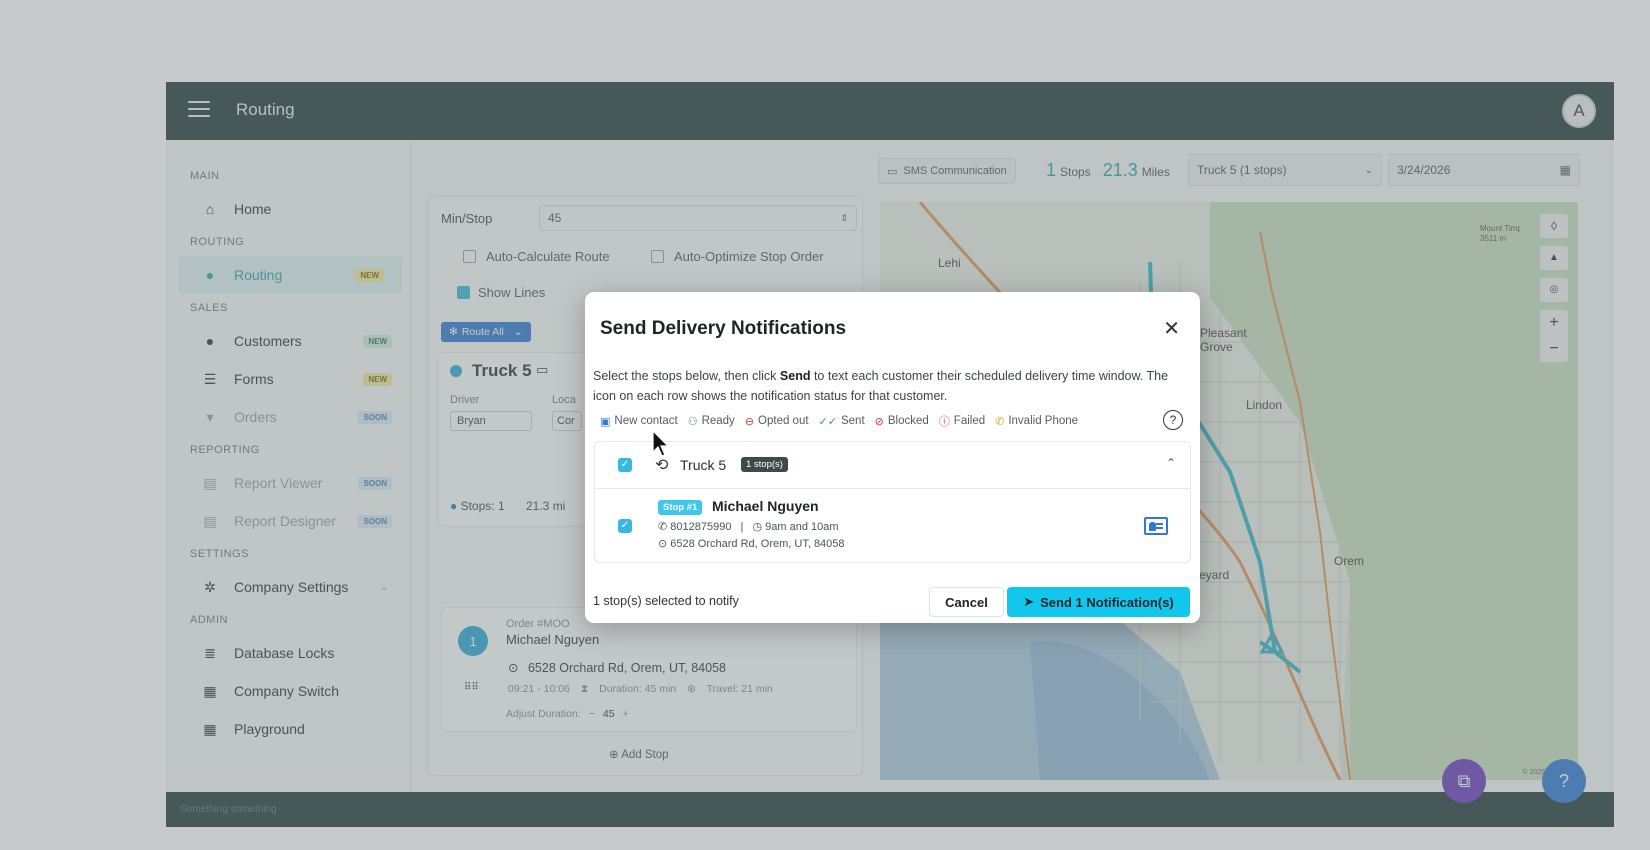 The height and width of the screenshot is (850, 1650). I want to click on legend-failed: ⓘ Failed, so click(962, 421).